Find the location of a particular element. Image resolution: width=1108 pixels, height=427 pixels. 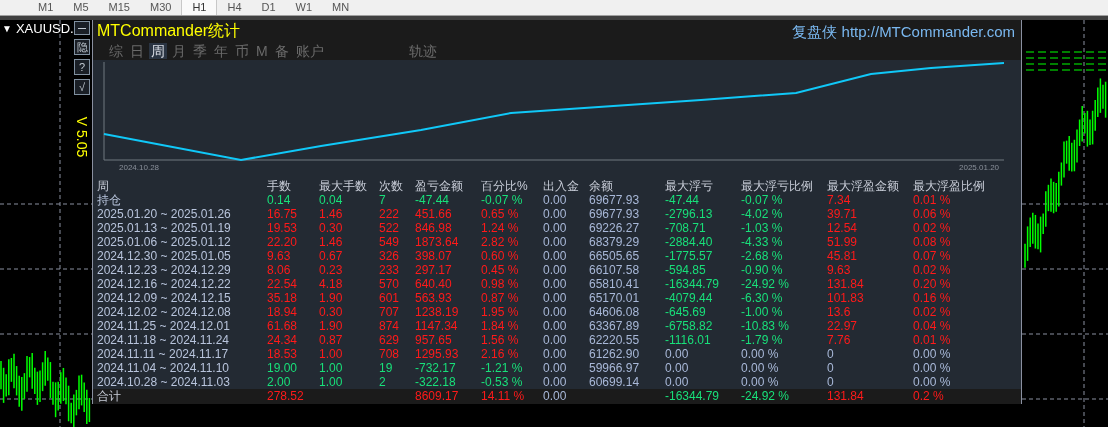

table-cell-text: 0 is located at coordinates (831, 368).